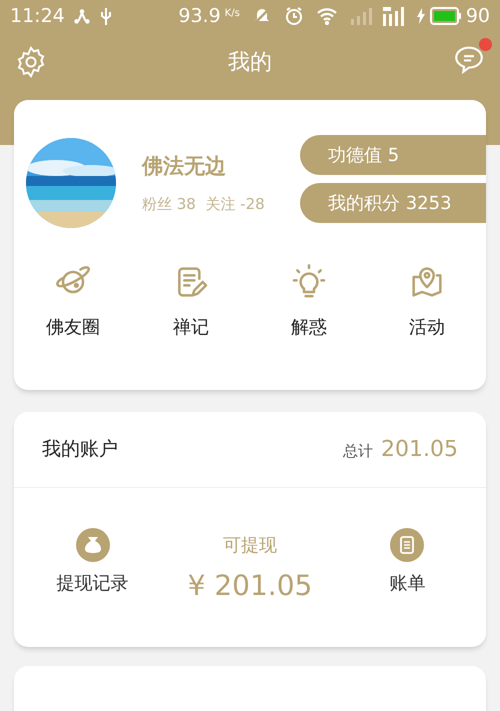  What do you see at coordinates (478, 16) in the screenshot?
I see `battery-level: 90` at bounding box center [478, 16].